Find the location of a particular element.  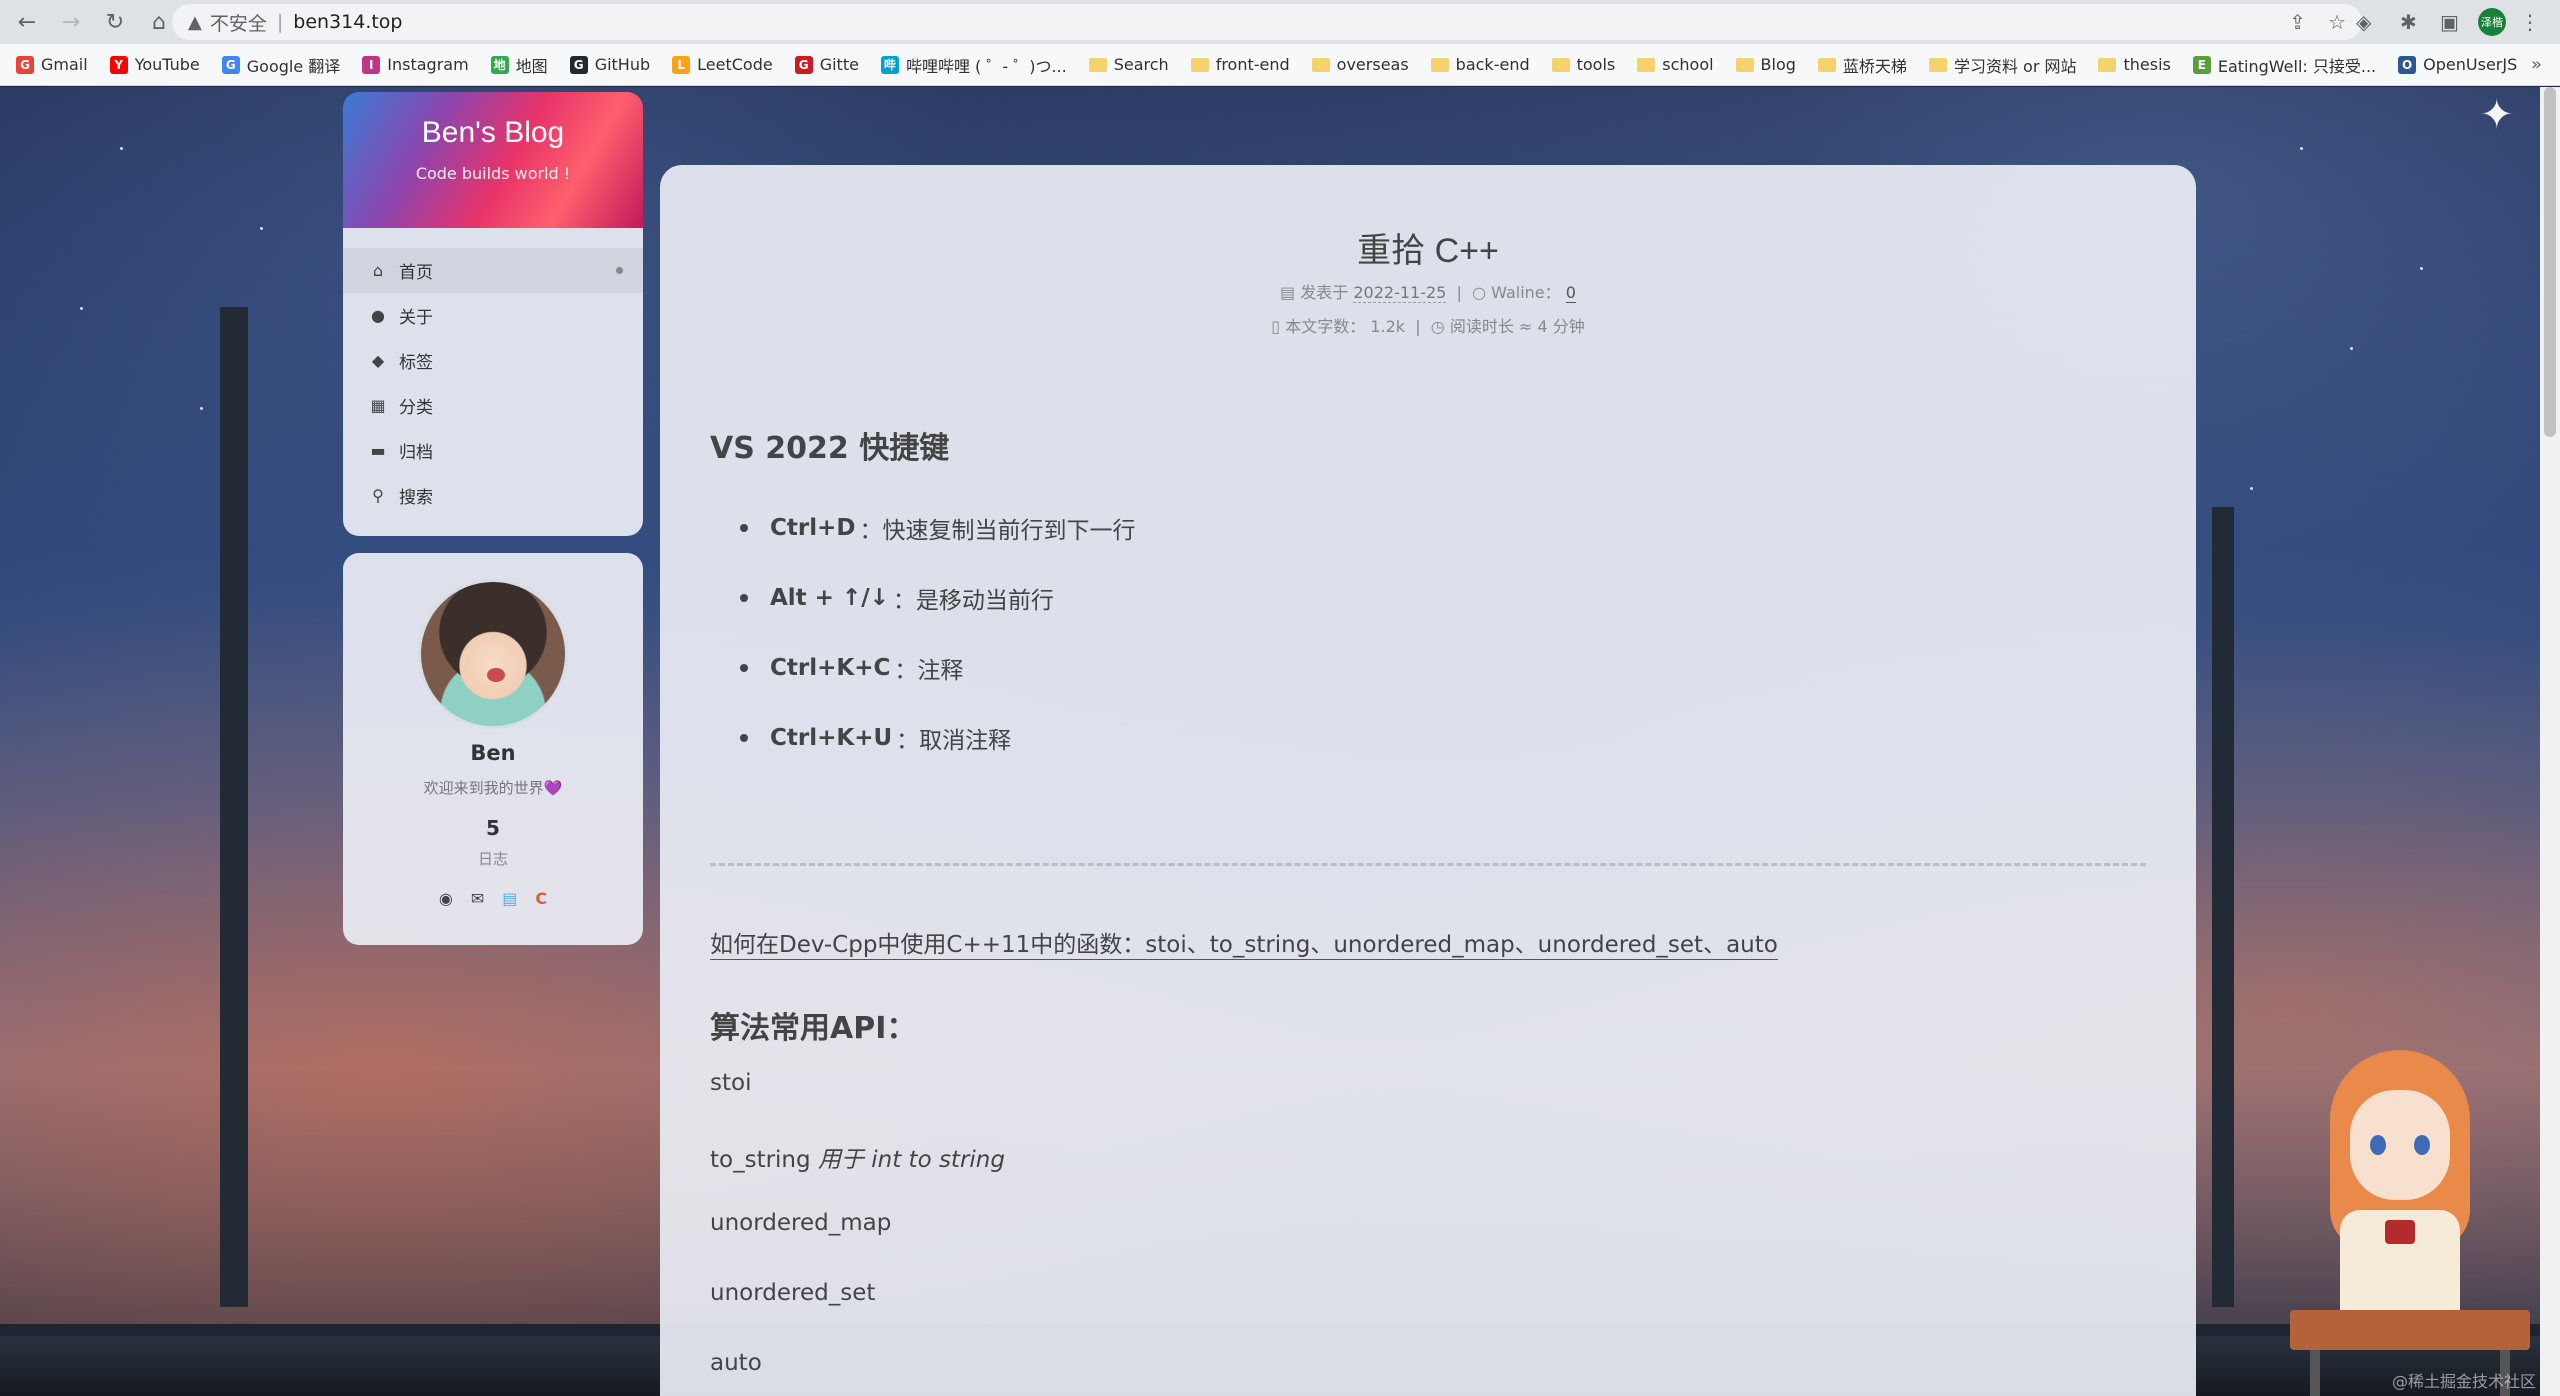

address-bar: ▲ 不安全 | ben314.top ⇪ ☆ is located at coordinates (1267, 22).